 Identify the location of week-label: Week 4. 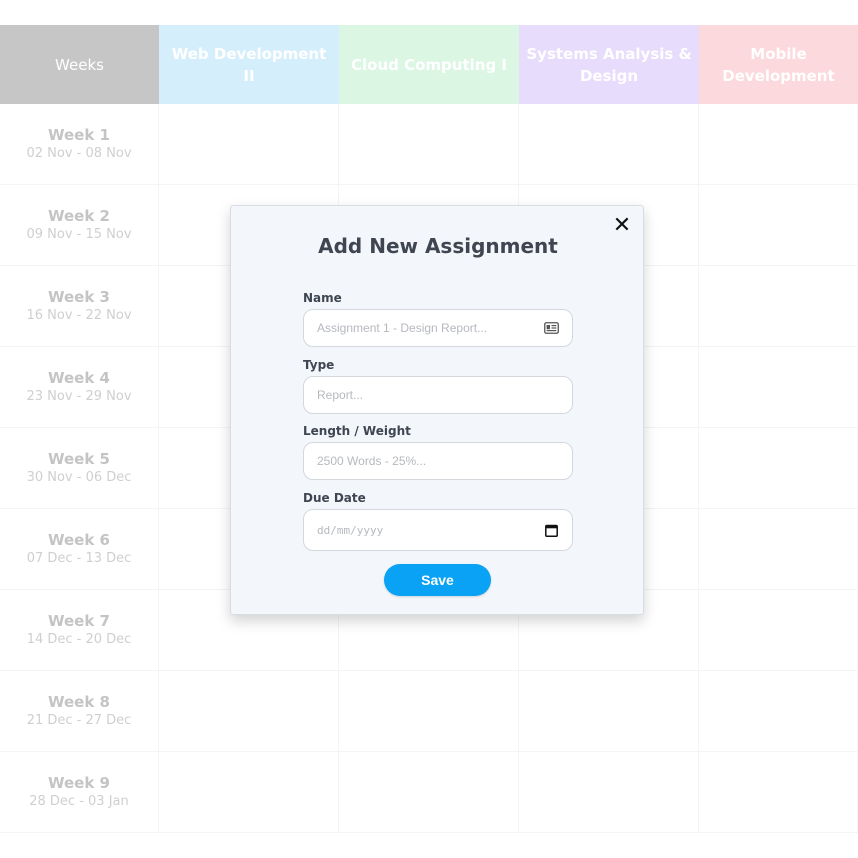
(79, 377).